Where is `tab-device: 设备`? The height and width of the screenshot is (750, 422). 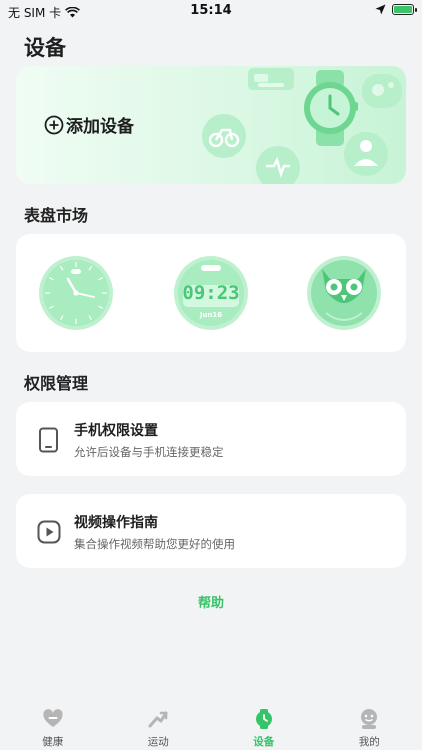 tab-device: 设备 is located at coordinates (264, 725).